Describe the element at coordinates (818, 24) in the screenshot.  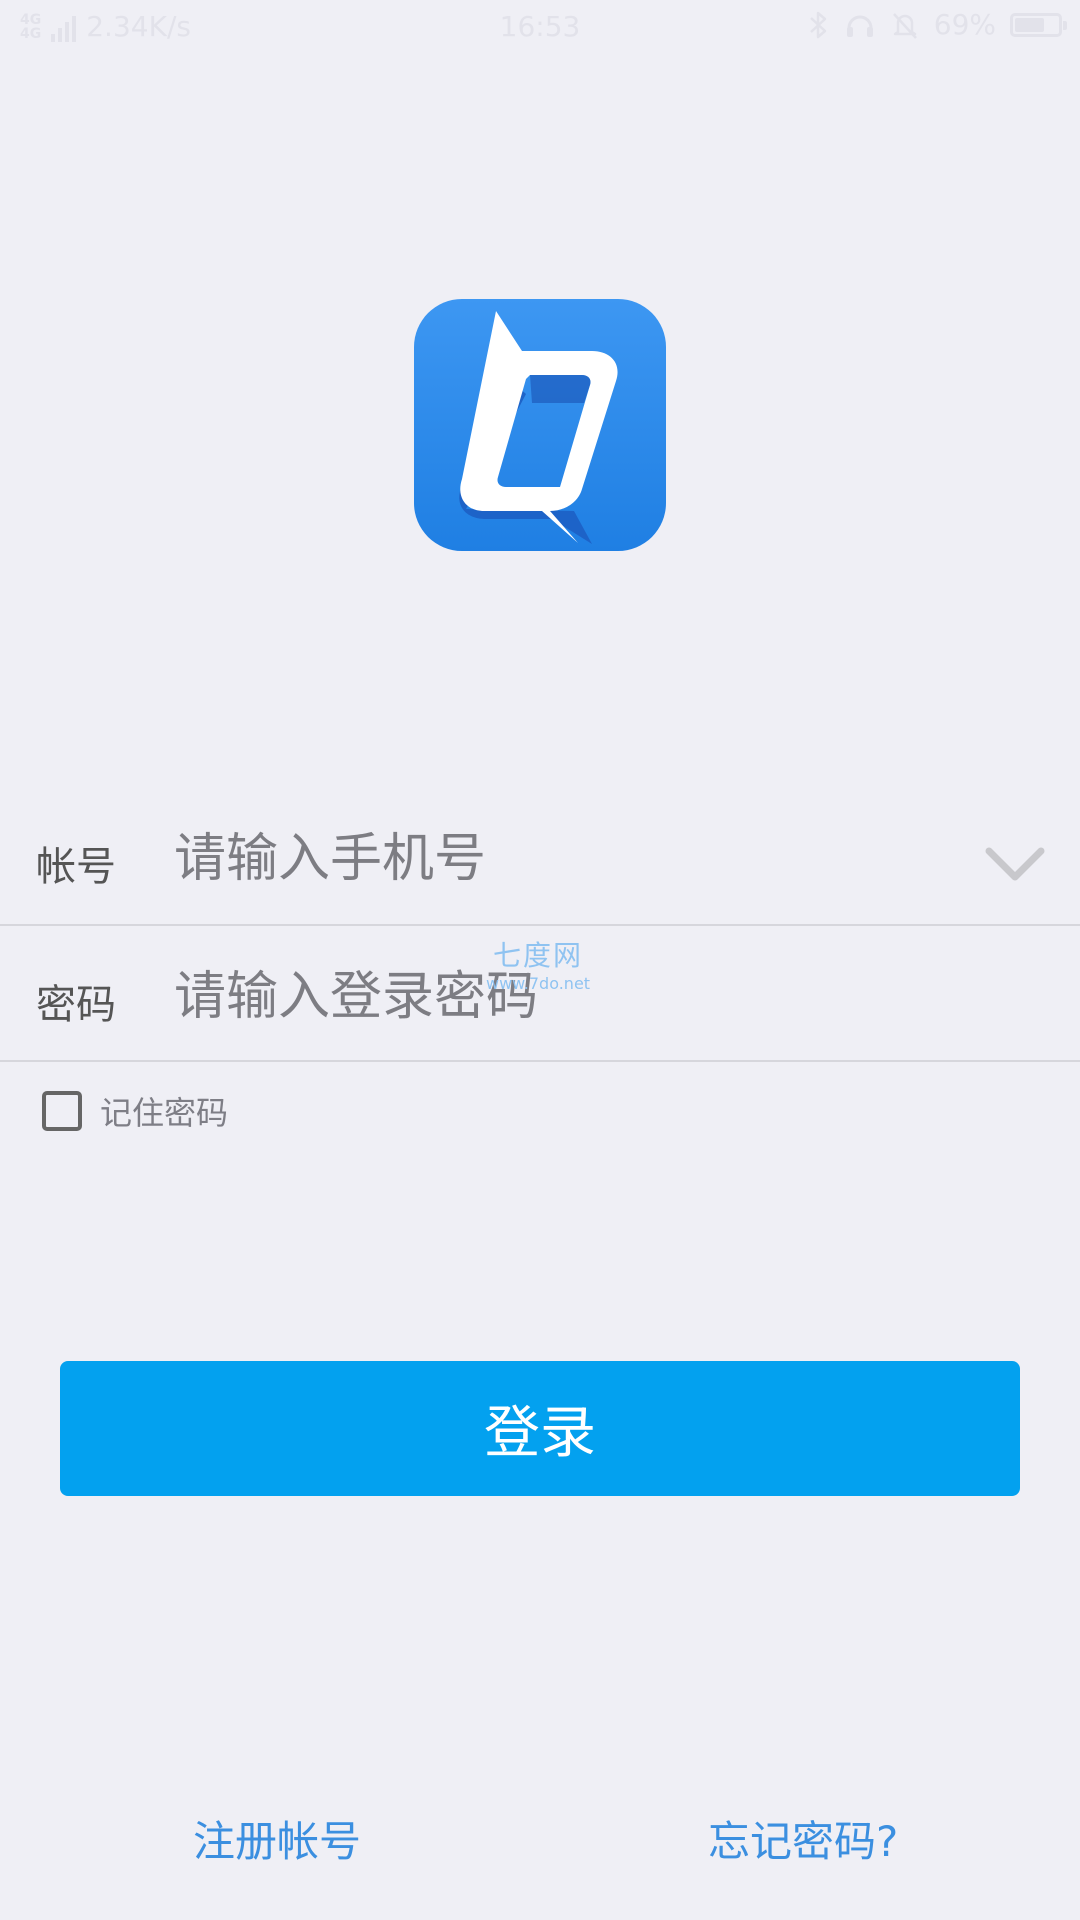
I see `bluetooth-icon` at that location.